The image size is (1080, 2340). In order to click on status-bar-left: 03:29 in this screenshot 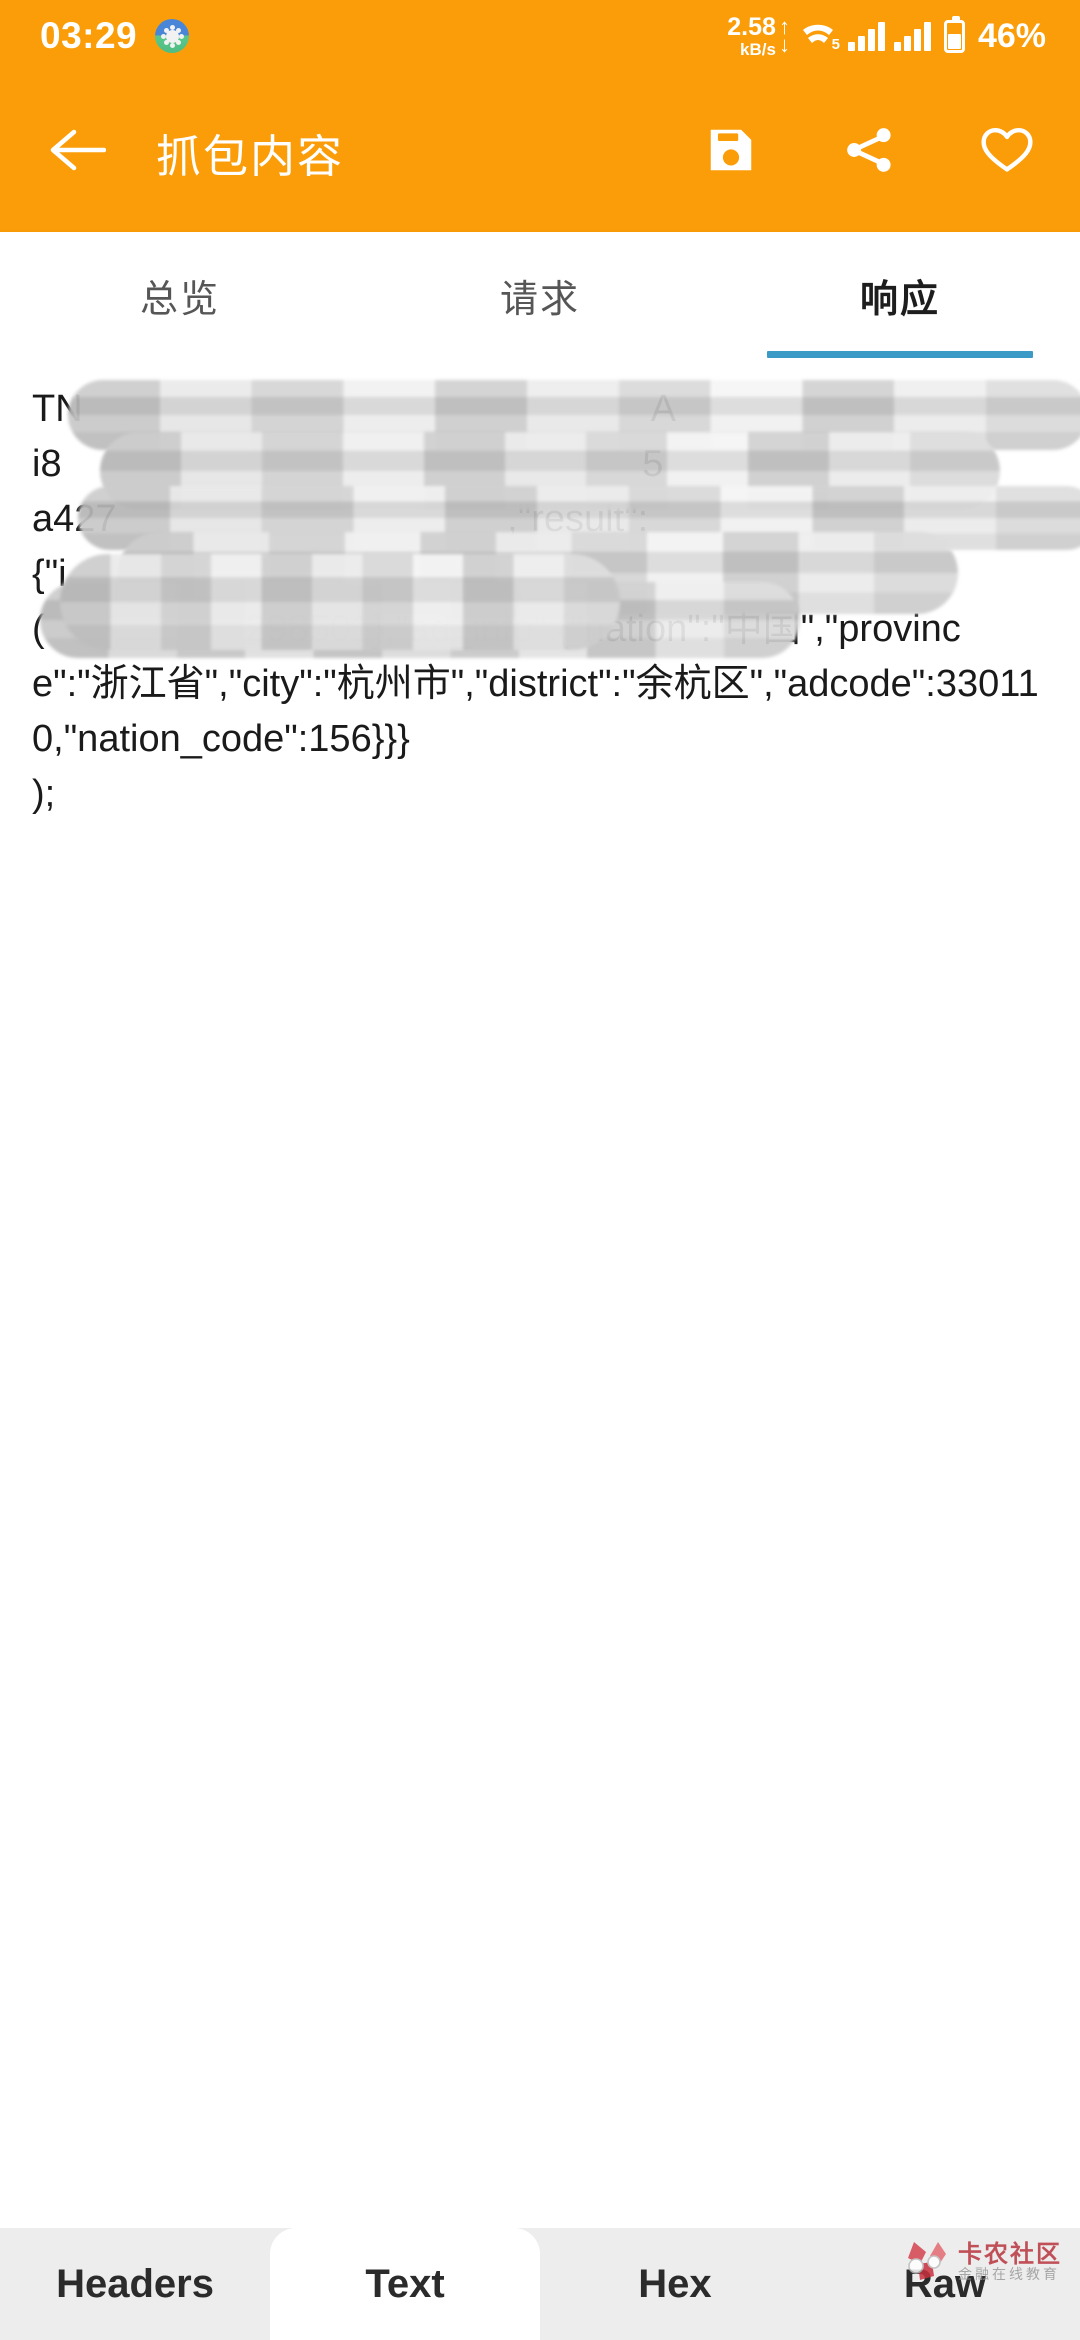, I will do `click(115, 36)`.